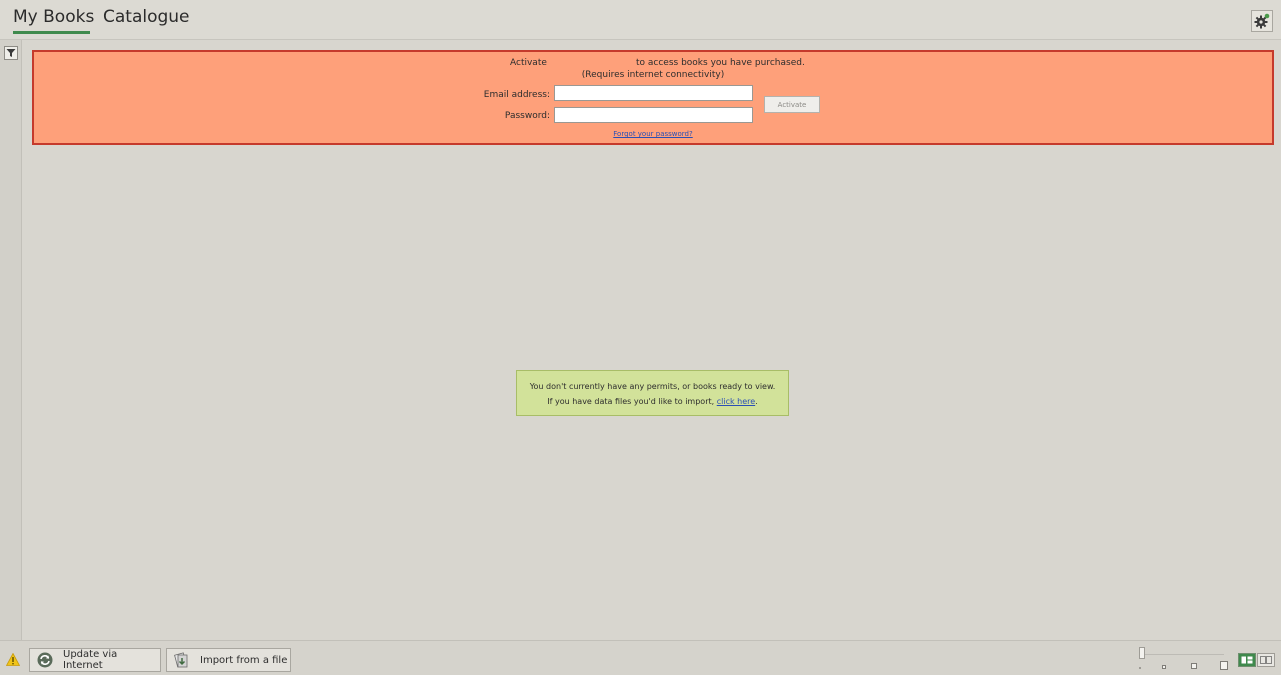 This screenshot has height=675, width=1281. I want to click on refresh-icon, so click(45, 660).